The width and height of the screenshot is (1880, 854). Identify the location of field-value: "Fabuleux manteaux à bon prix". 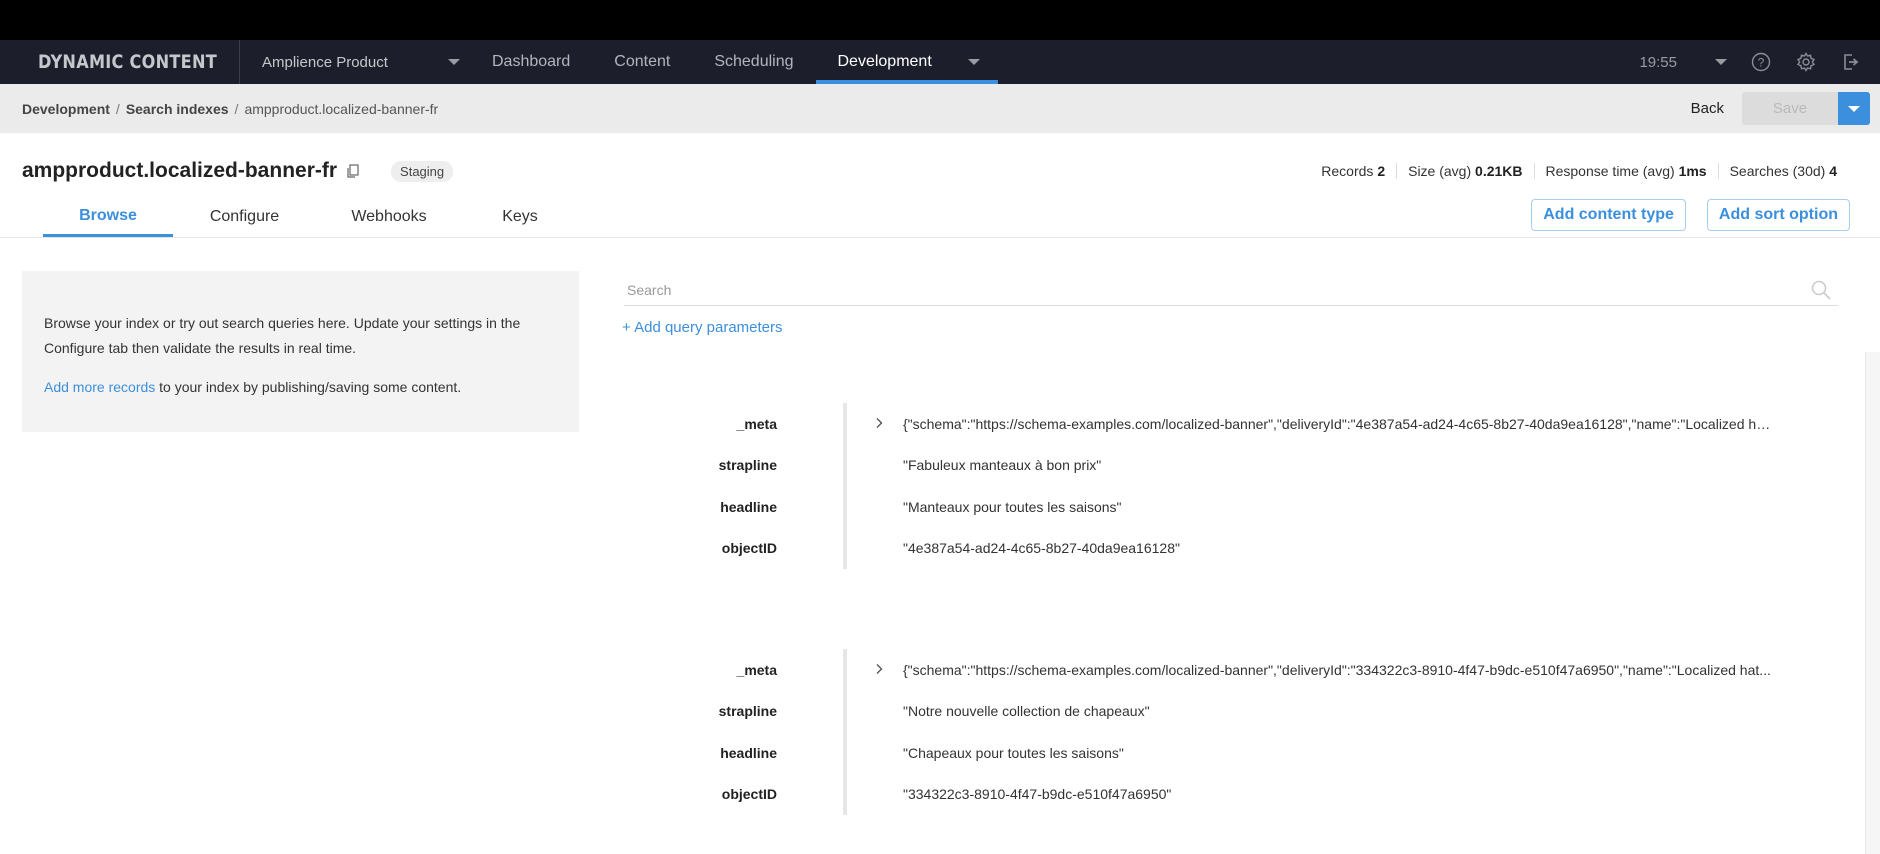
(1002, 465).